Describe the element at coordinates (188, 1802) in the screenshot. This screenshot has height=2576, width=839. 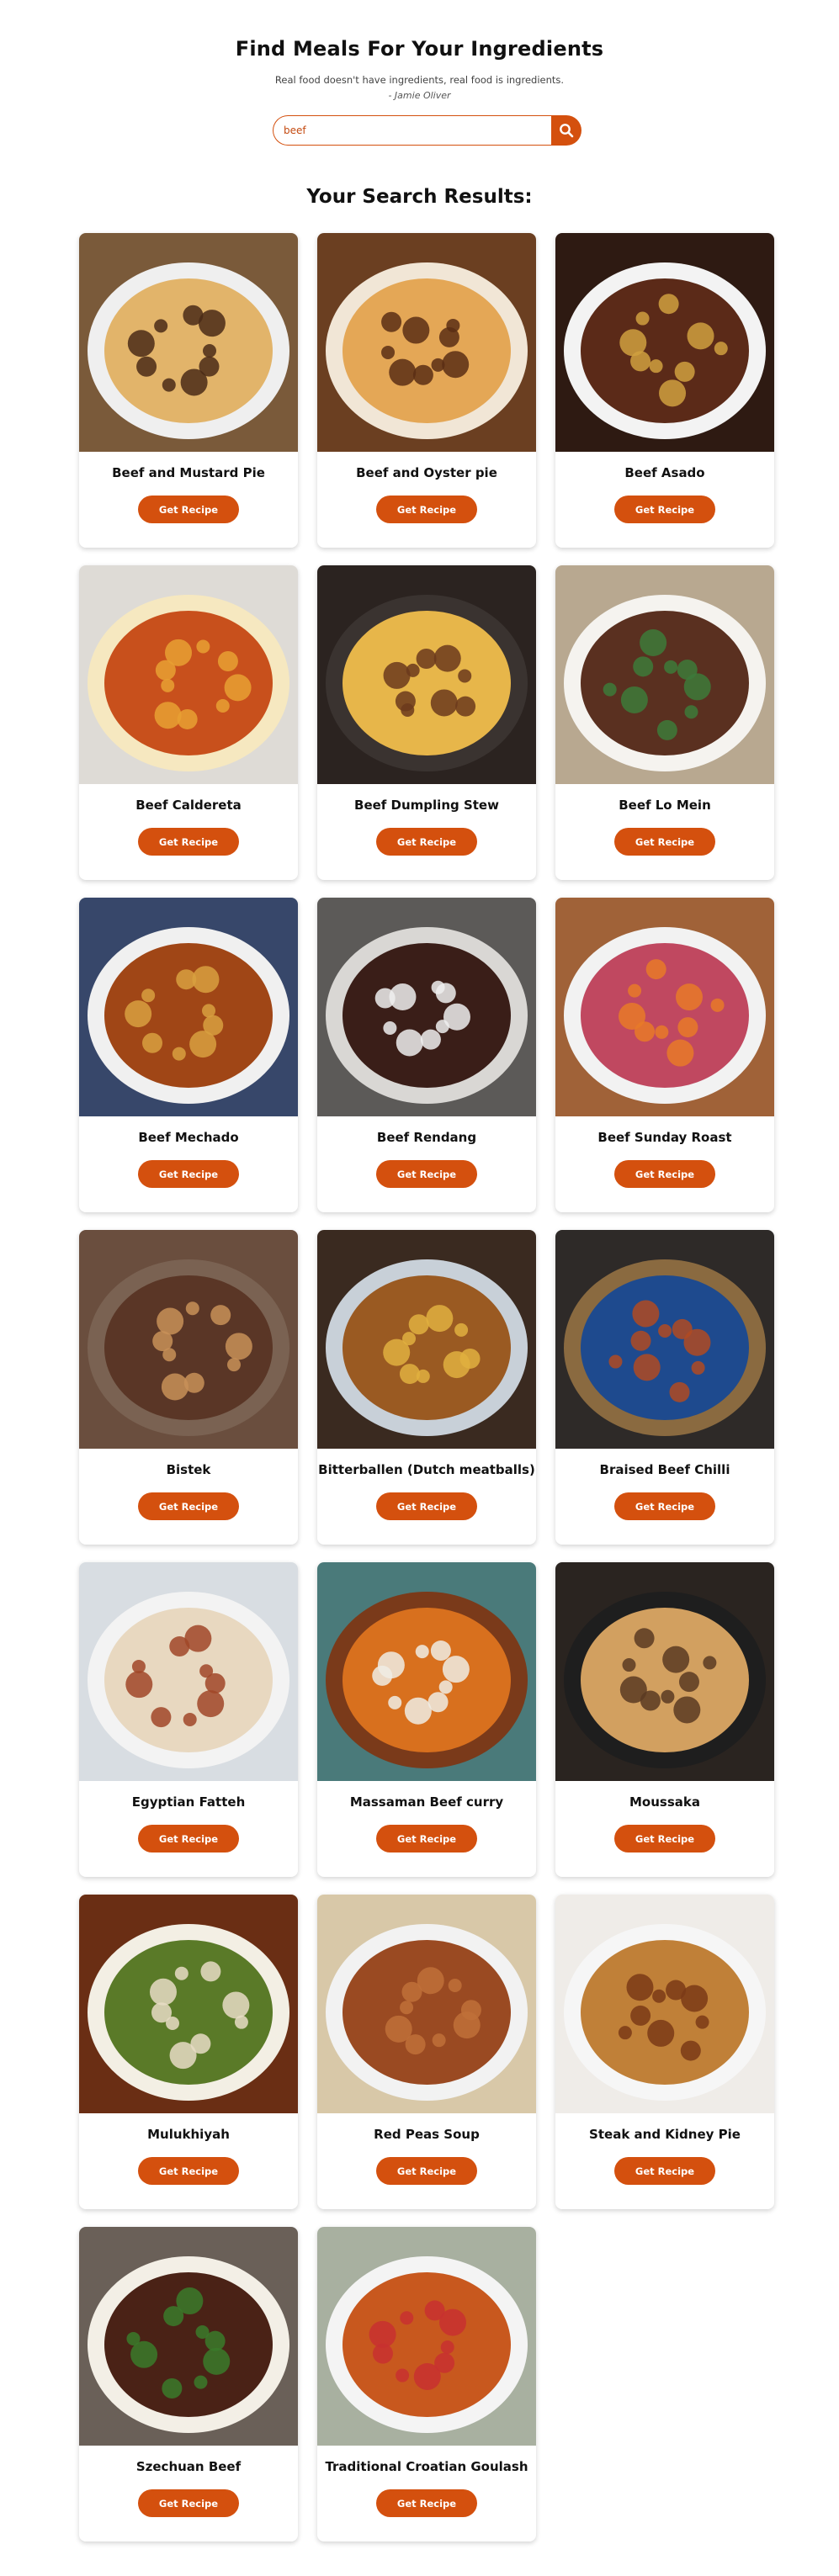
I see `meal-title: Egyptian Fatteh` at that location.